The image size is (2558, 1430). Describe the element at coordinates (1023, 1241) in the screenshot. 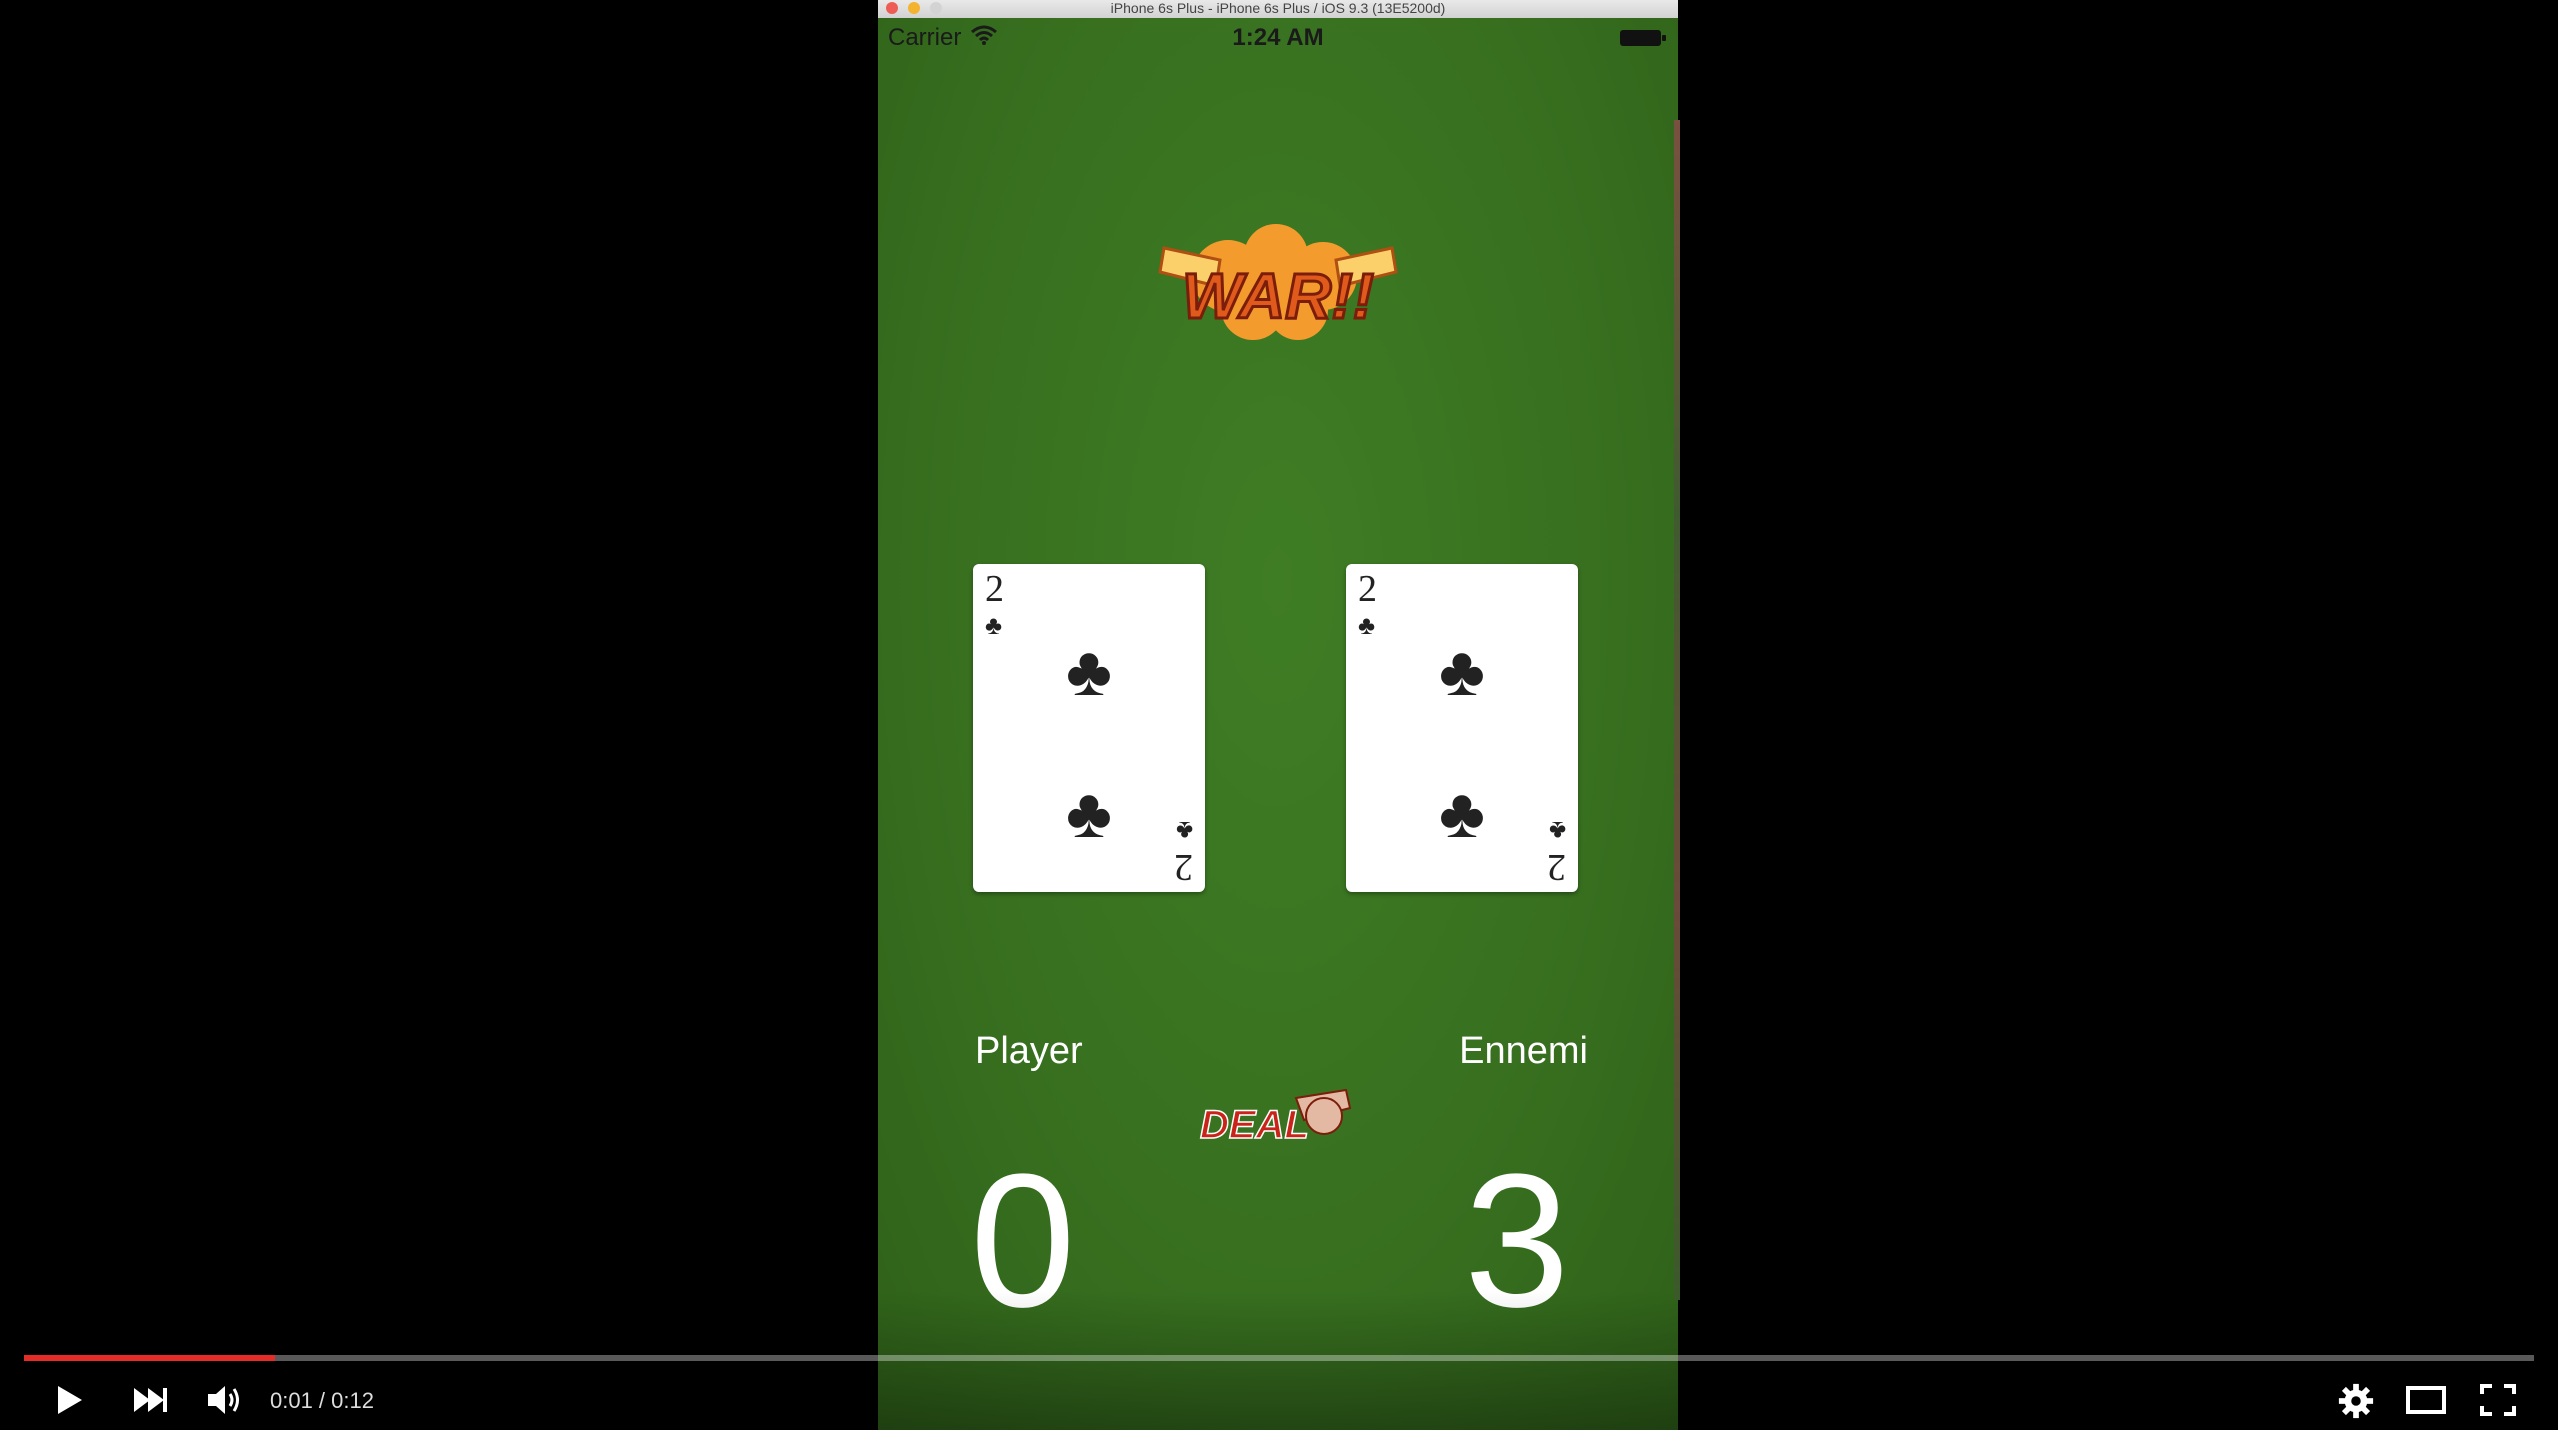

I see `player-score: 0` at that location.